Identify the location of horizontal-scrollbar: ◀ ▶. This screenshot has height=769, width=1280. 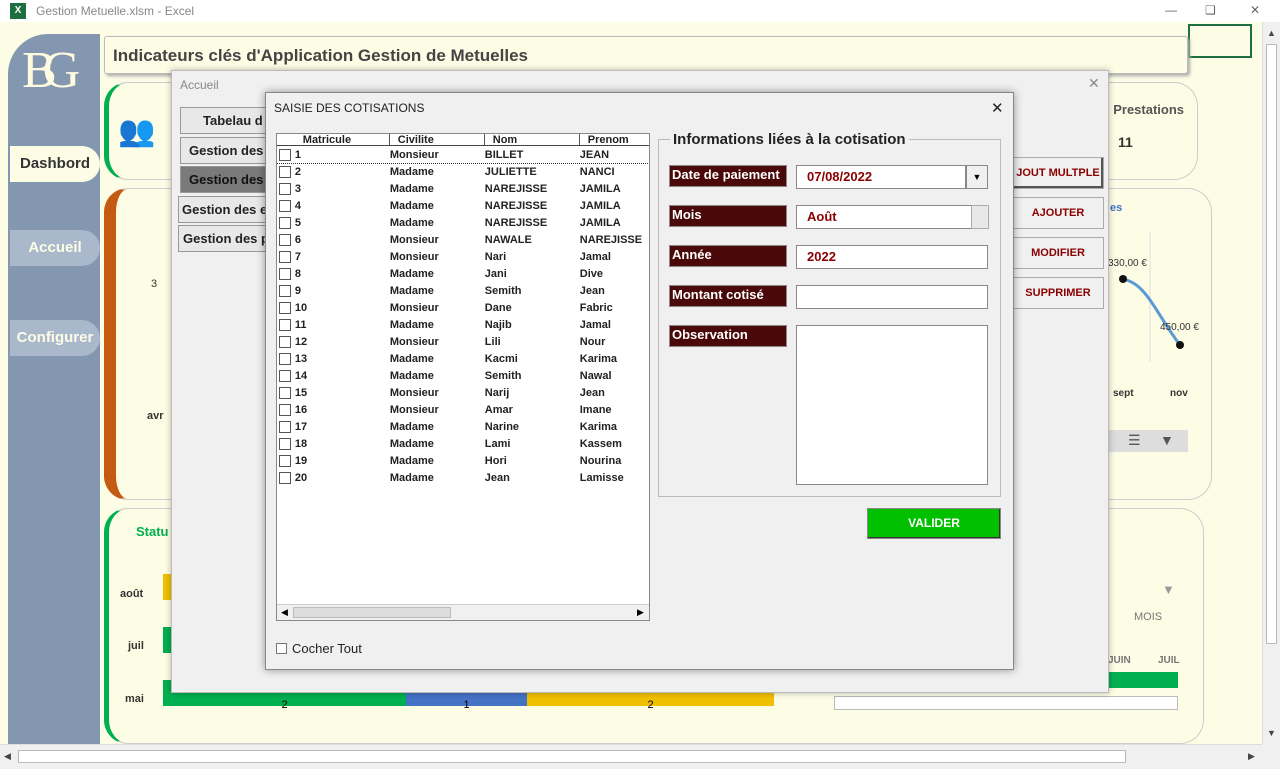
(631, 756).